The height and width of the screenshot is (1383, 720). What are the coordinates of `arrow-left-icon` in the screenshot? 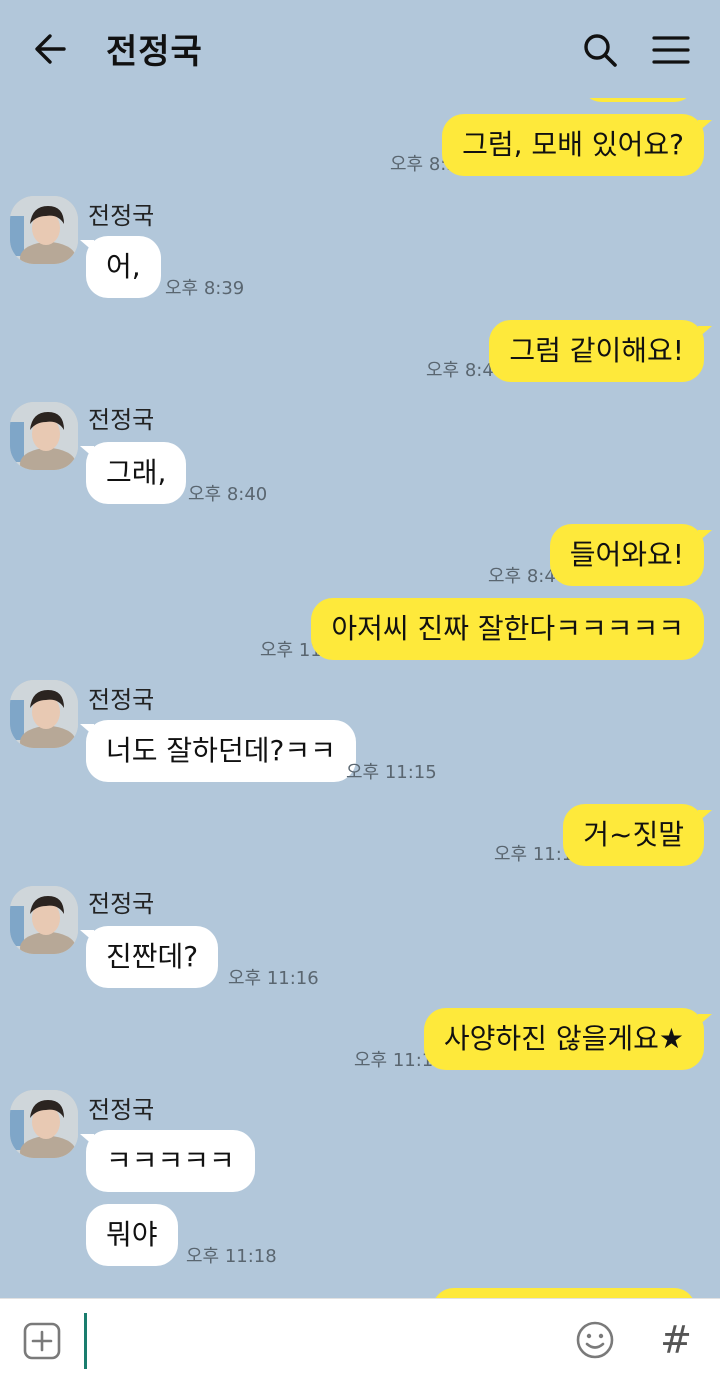 It's located at (50, 49).